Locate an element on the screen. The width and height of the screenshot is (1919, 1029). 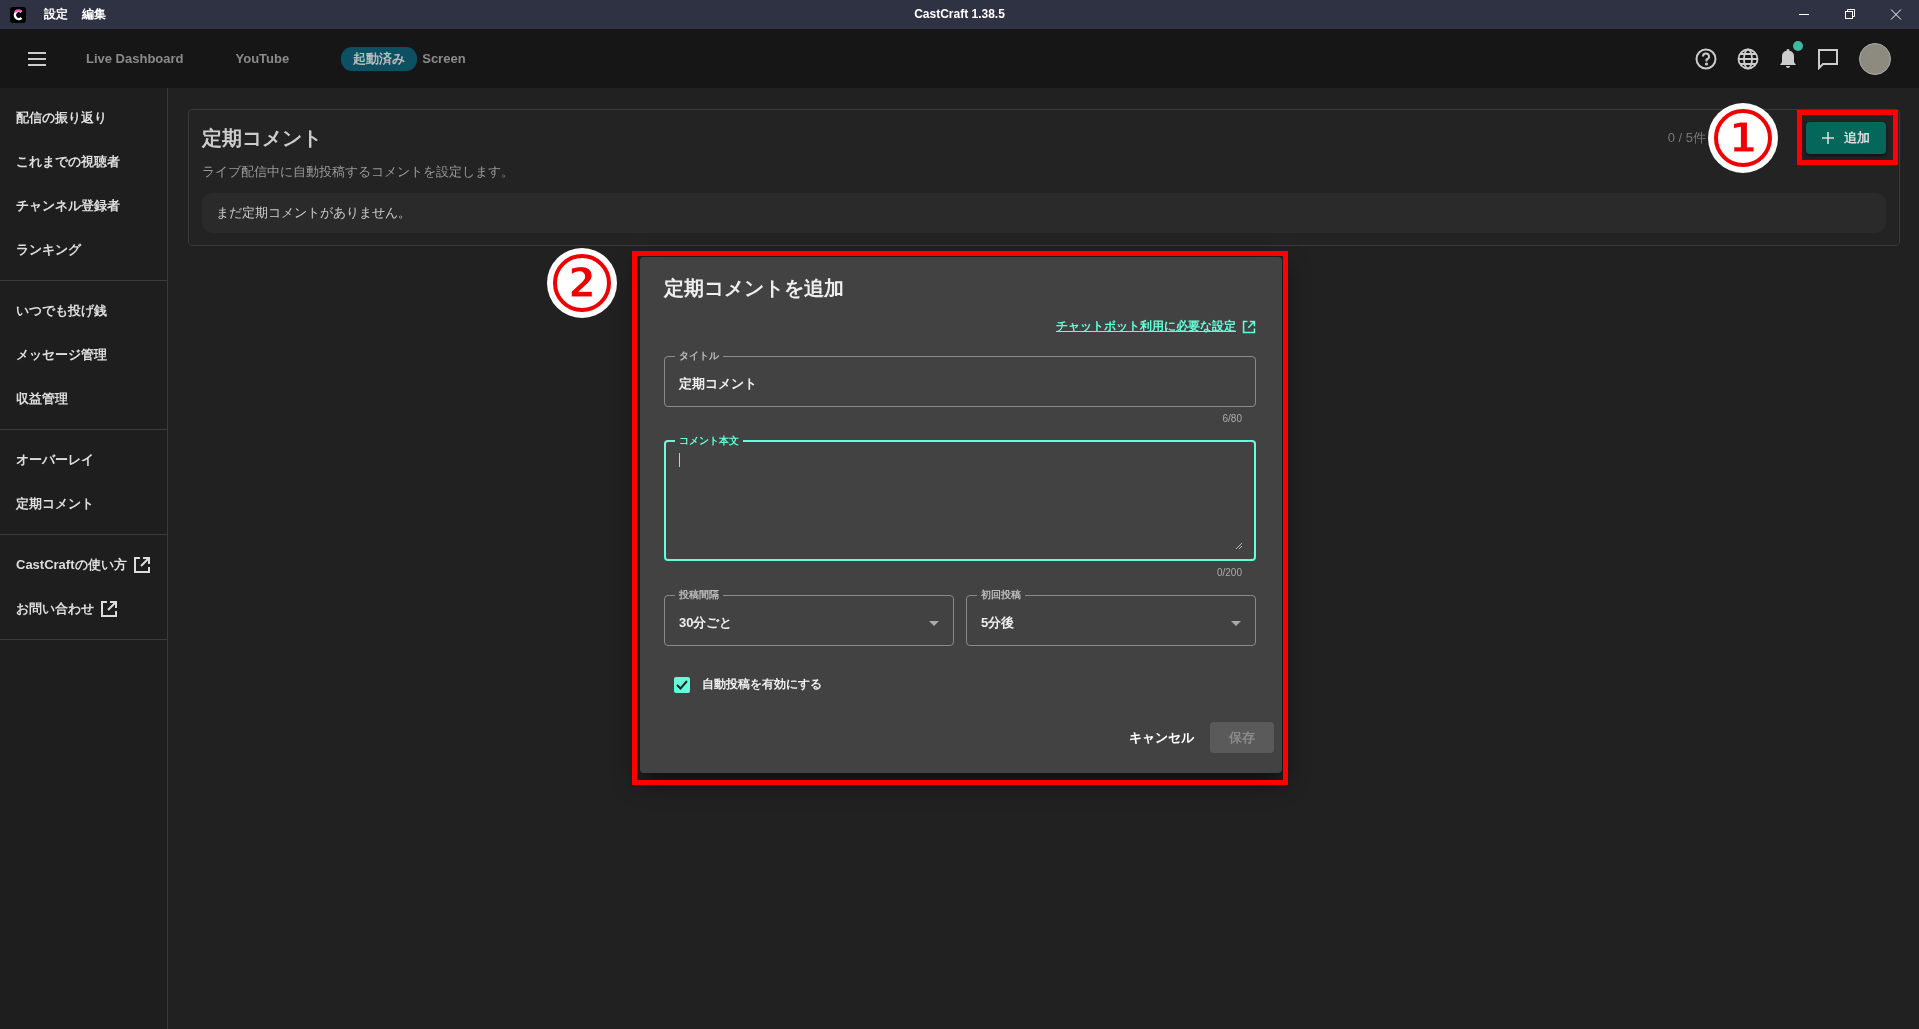
status-badge: 起動済み is located at coordinates (379, 58).